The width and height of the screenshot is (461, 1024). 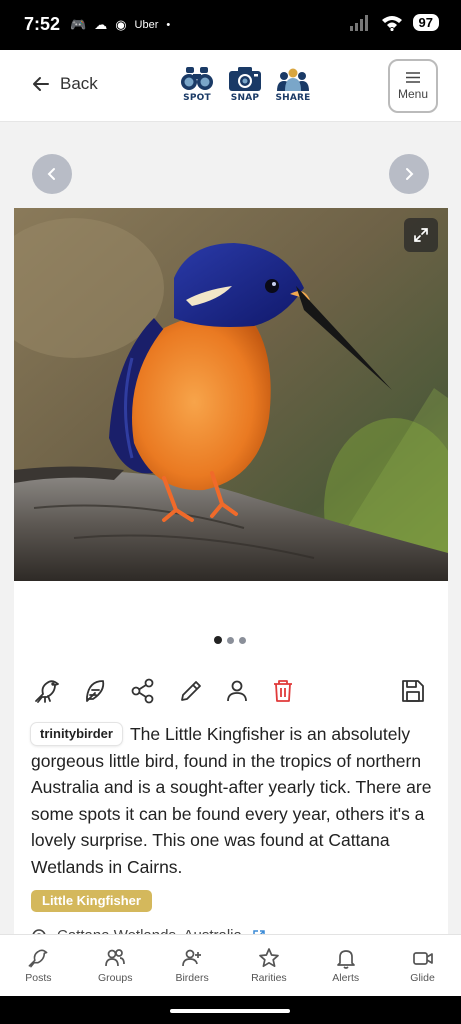 I want to click on menu-label: Menu, so click(x=413, y=93).